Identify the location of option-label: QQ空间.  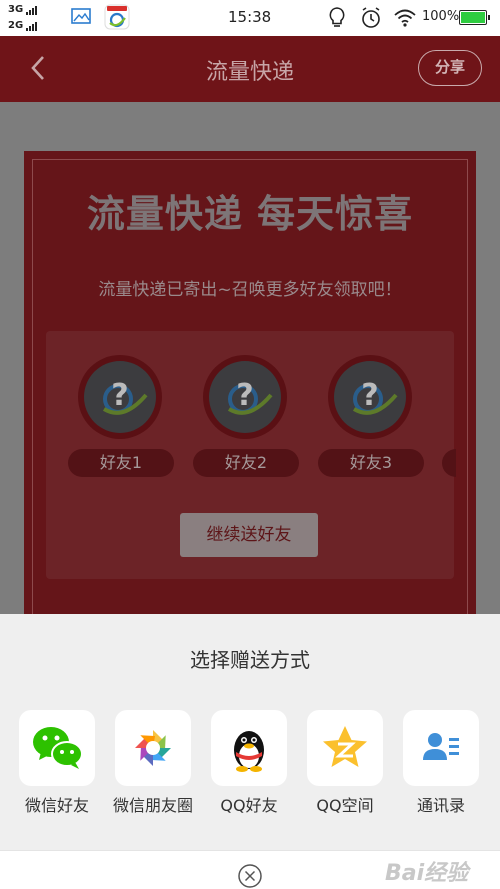
(345, 805).